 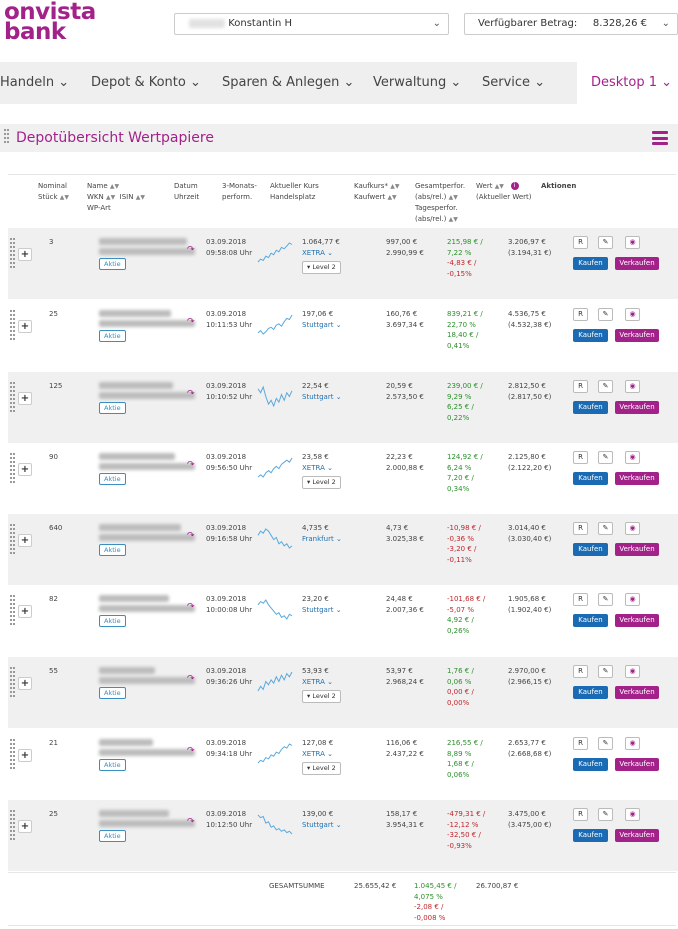 I want to click on nav-item-sparen-anlegen: Sparen & Anlegen ⌄, so click(x=288, y=83).